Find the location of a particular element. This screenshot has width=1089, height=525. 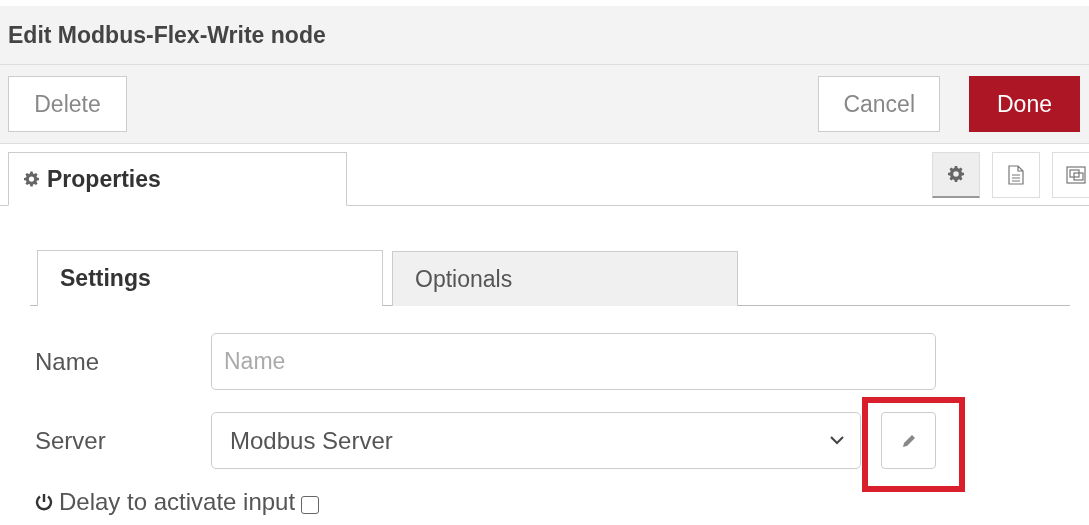

form-tab: Optionals is located at coordinates (565, 278).